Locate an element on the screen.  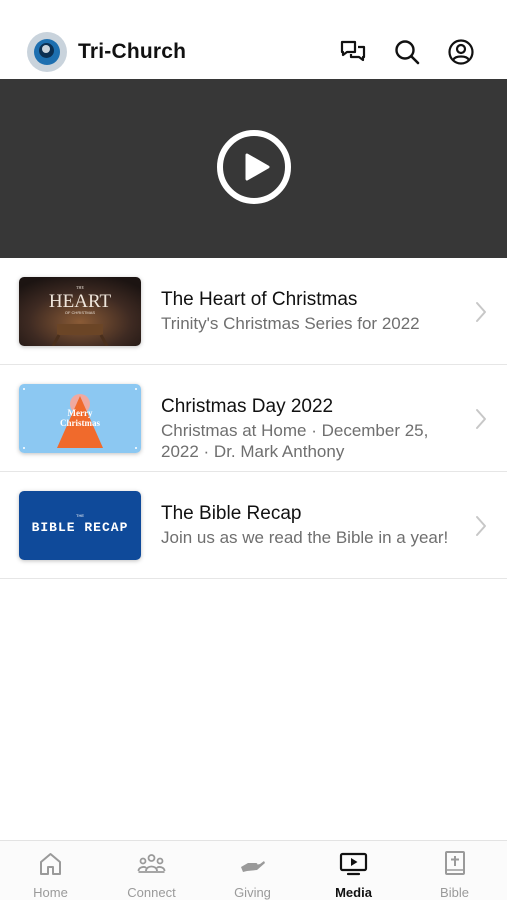
thumbnail-christmas-day: Merry Christmas is located at coordinates (80, 418).